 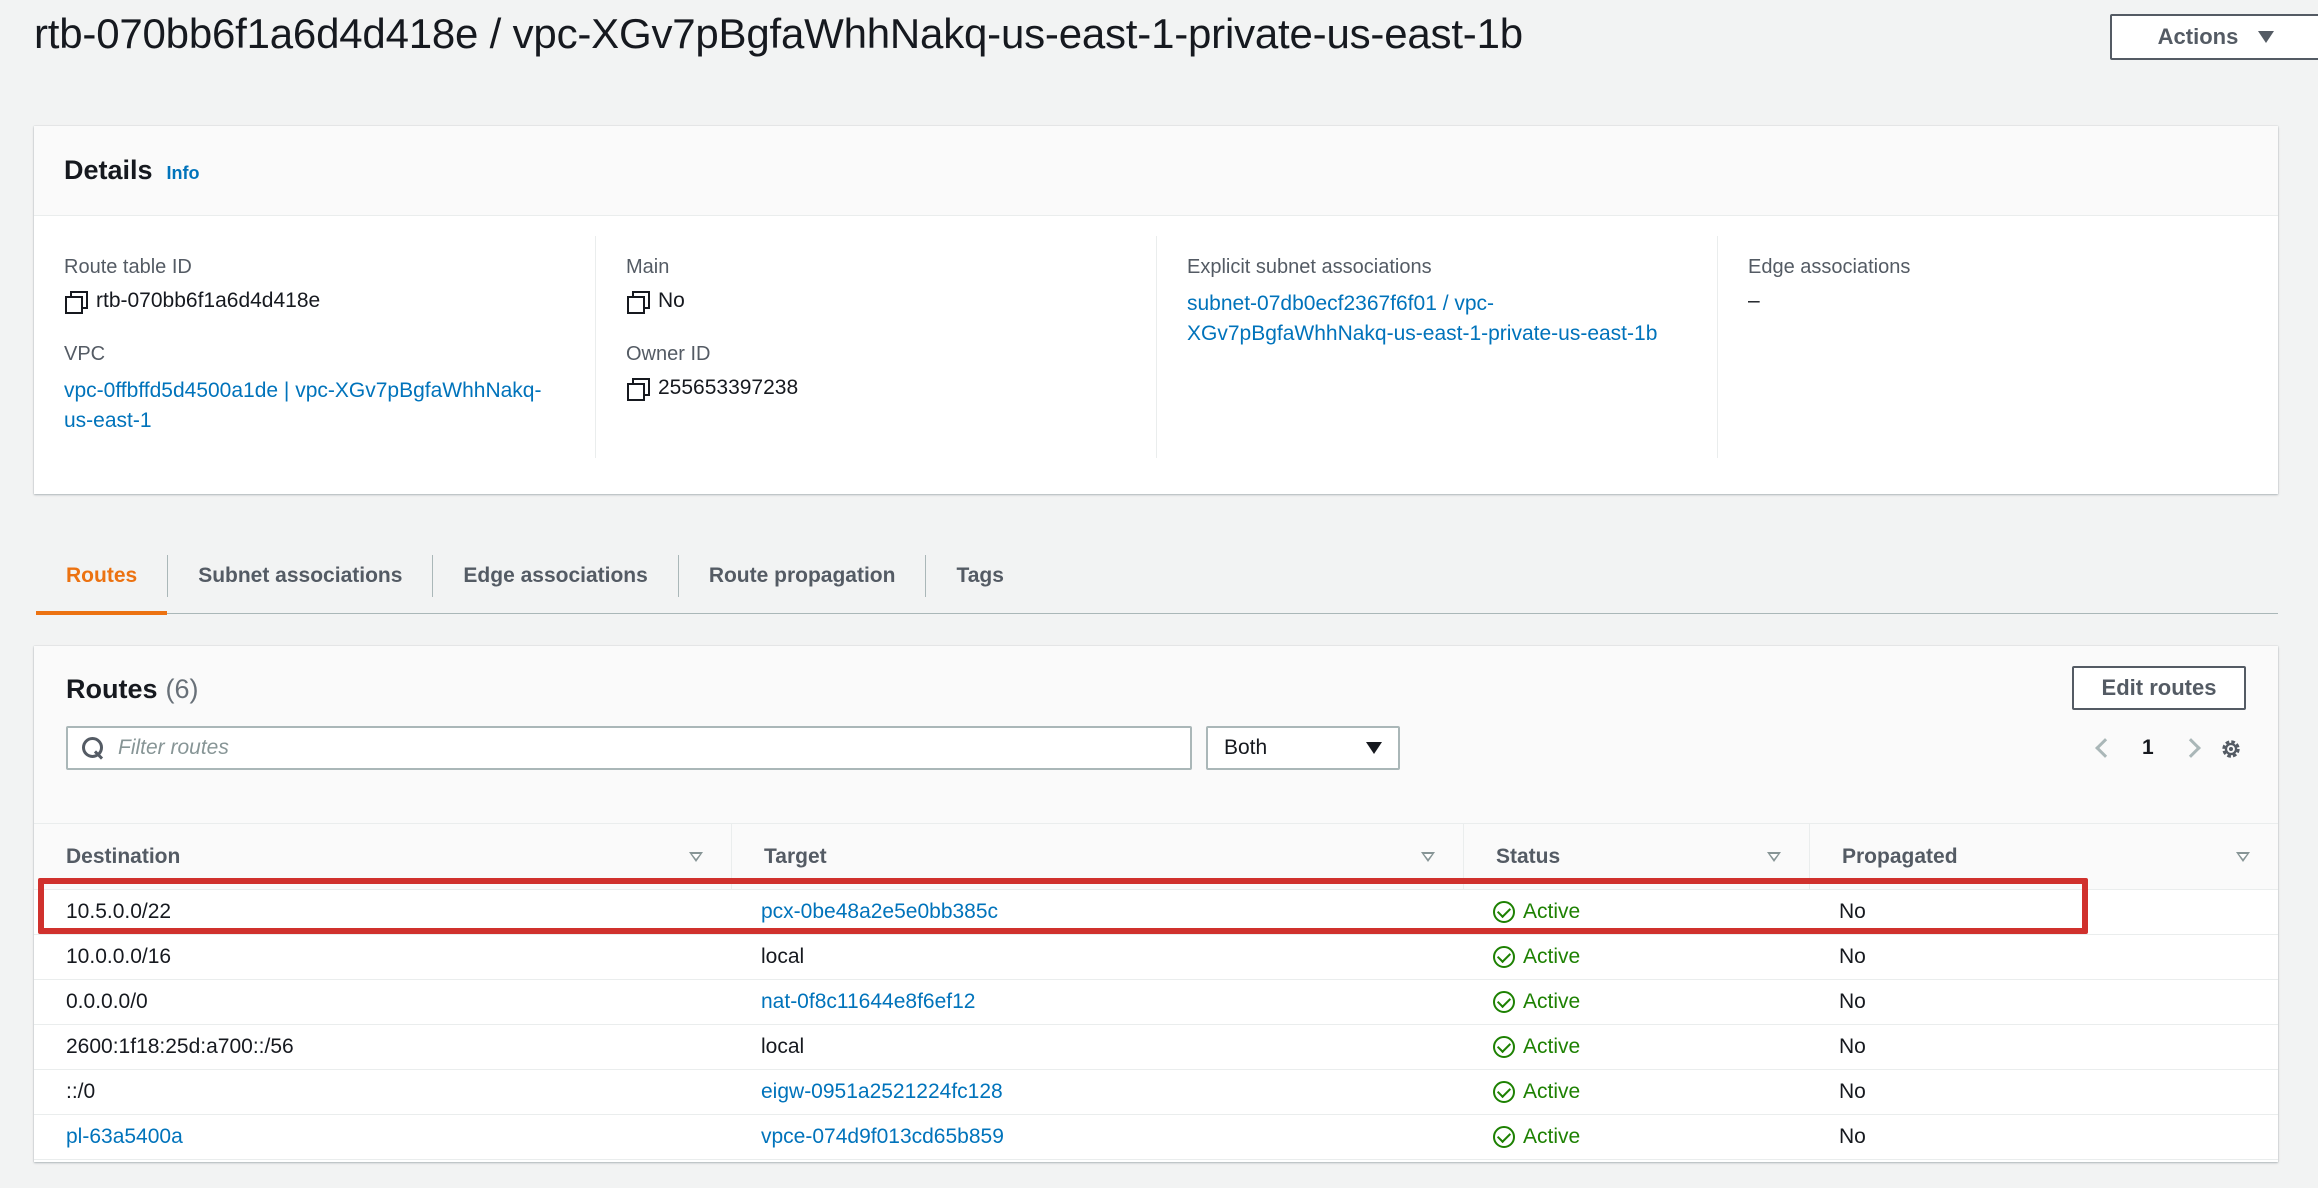 What do you see at coordinates (2198, 36) in the screenshot?
I see `actions-label: Actions` at bounding box center [2198, 36].